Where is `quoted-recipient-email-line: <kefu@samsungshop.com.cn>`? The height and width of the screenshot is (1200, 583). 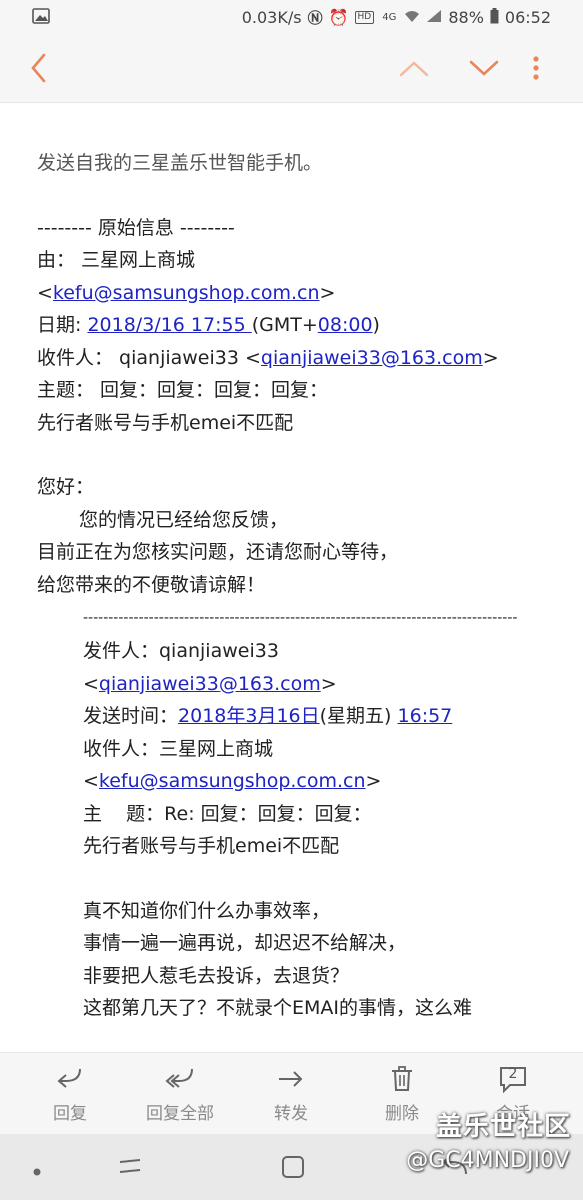
quoted-recipient-email-line: <kefu@samsungshop.com.cn> is located at coordinates (330, 781).